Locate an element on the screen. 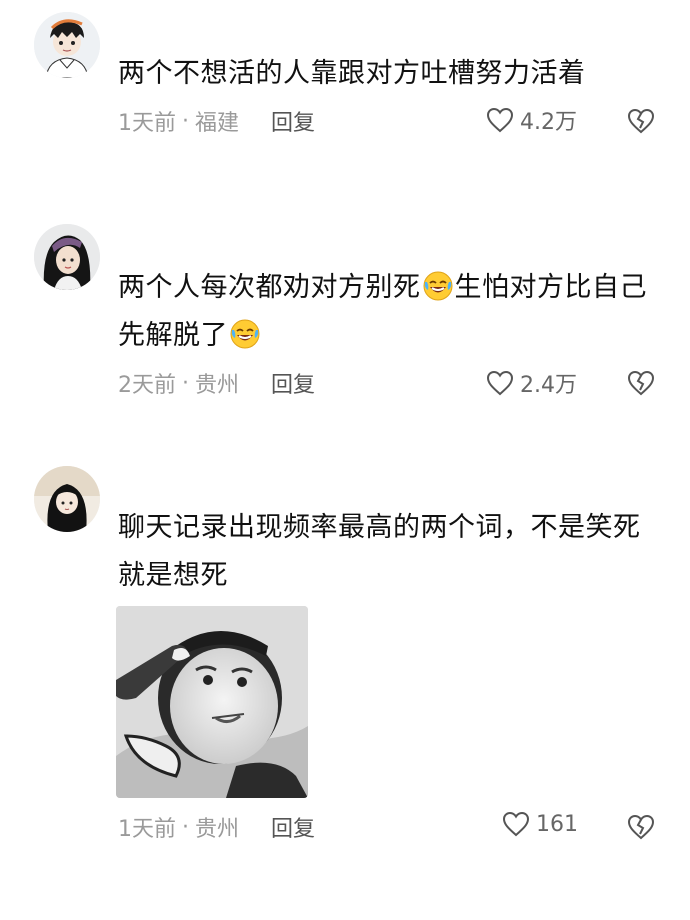  like-count: 4.2万 is located at coordinates (548, 122).